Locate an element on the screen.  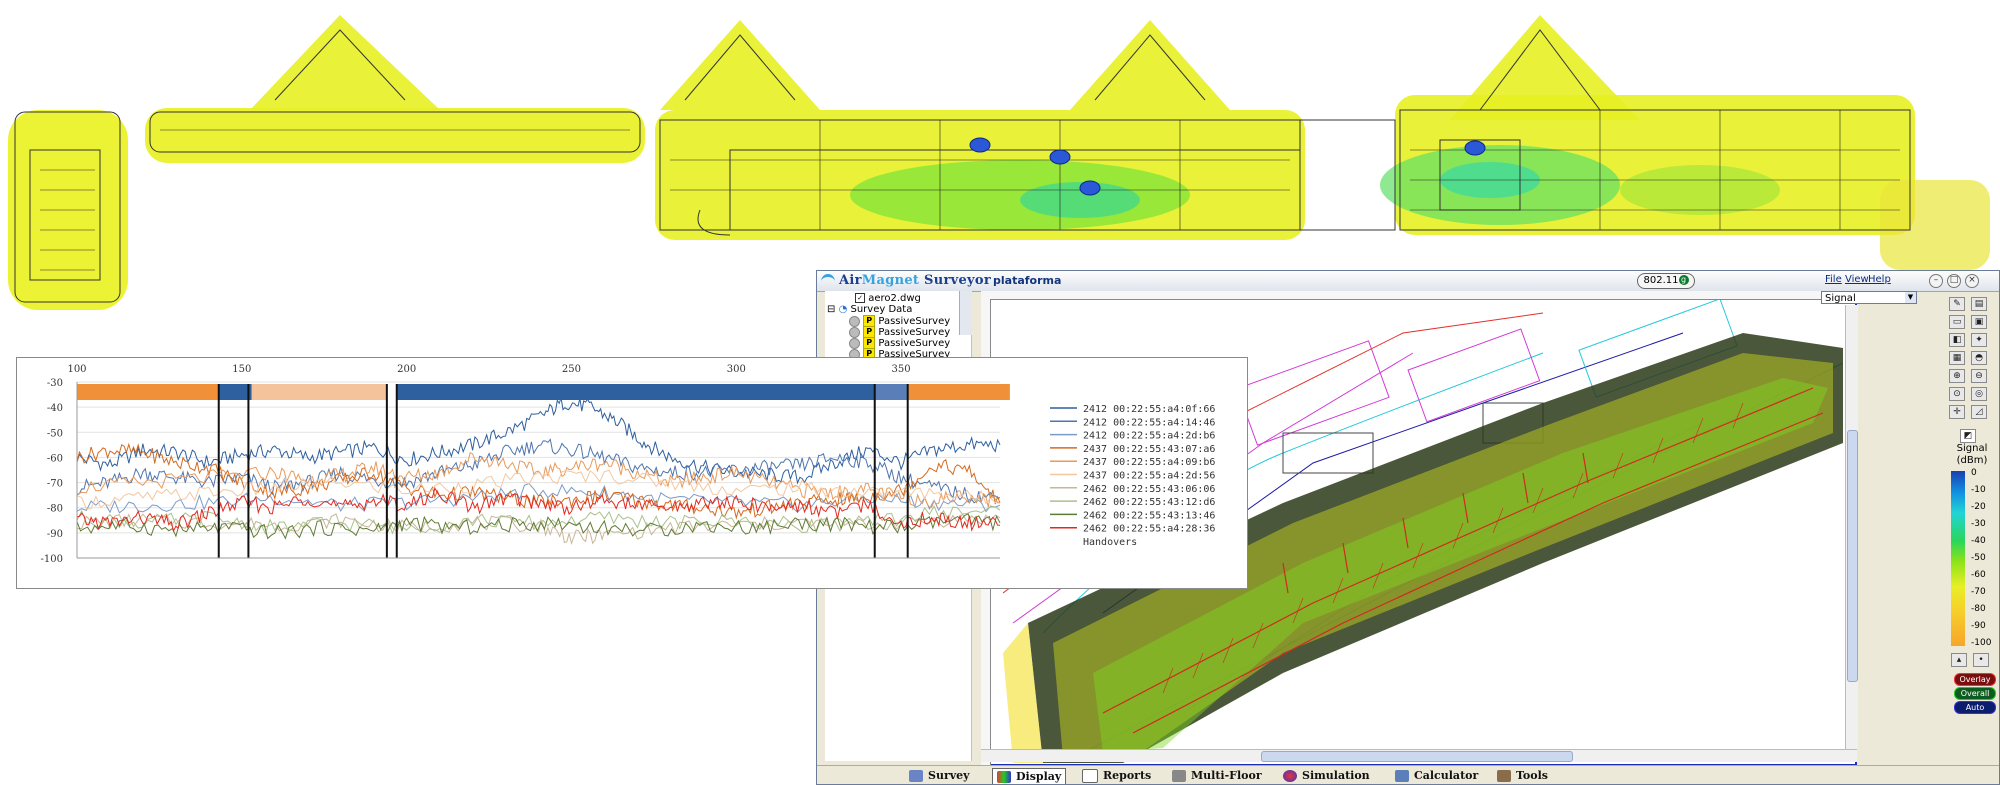
legend-tick: -30 is located at coordinates (1978, 524).